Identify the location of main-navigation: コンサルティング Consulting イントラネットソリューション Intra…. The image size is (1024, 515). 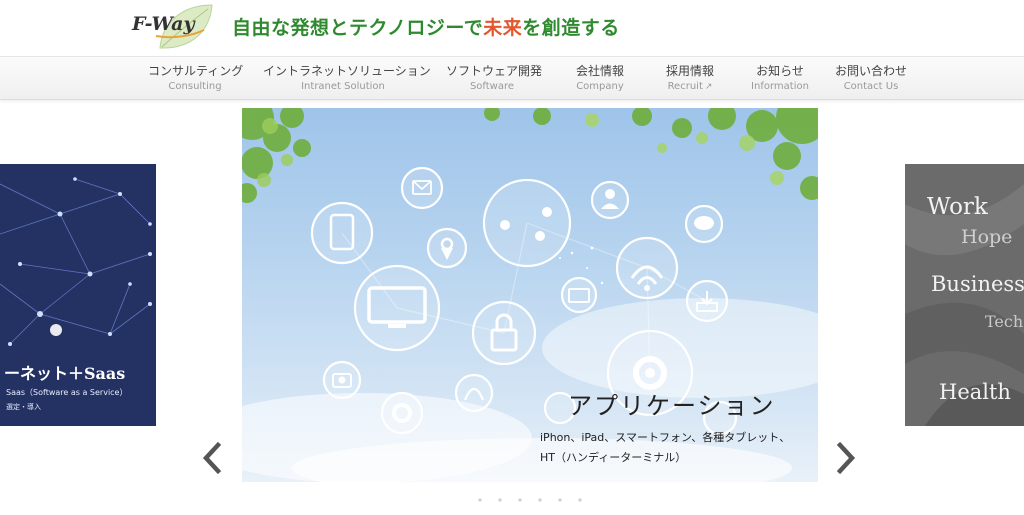
(512, 78).